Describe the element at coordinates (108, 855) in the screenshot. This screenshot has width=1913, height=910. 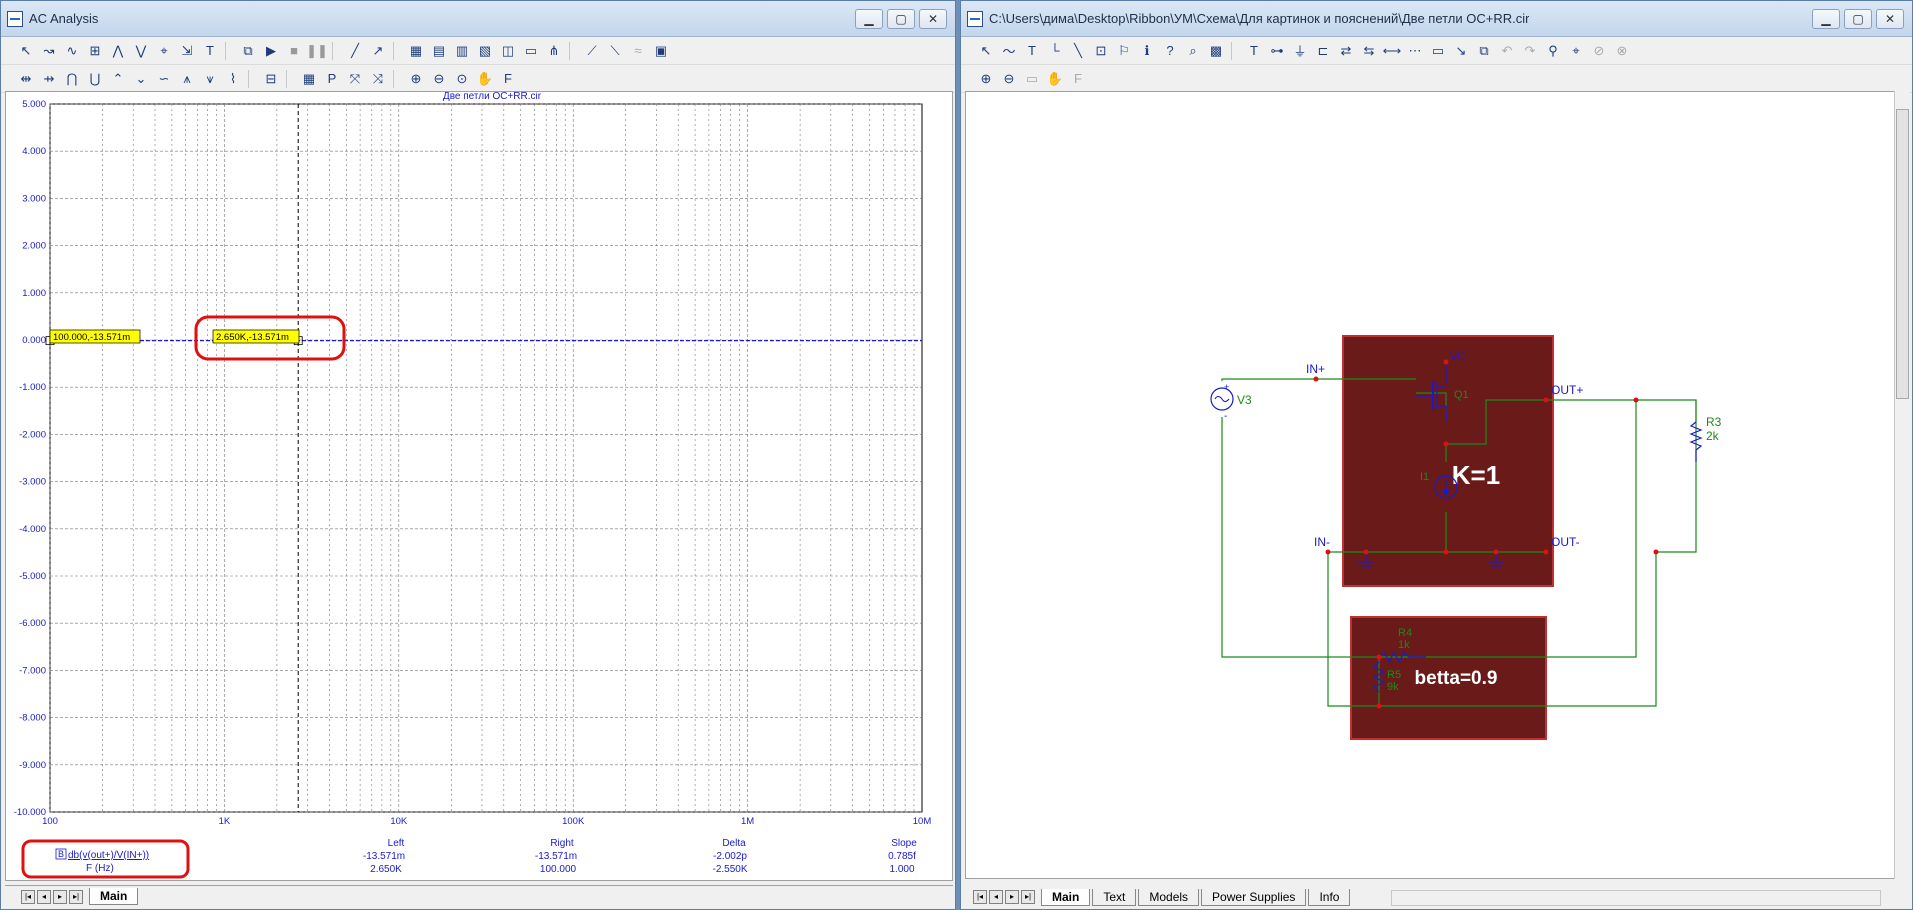
I see `trace-expression: db(v(out+)/V(IN+))` at that location.